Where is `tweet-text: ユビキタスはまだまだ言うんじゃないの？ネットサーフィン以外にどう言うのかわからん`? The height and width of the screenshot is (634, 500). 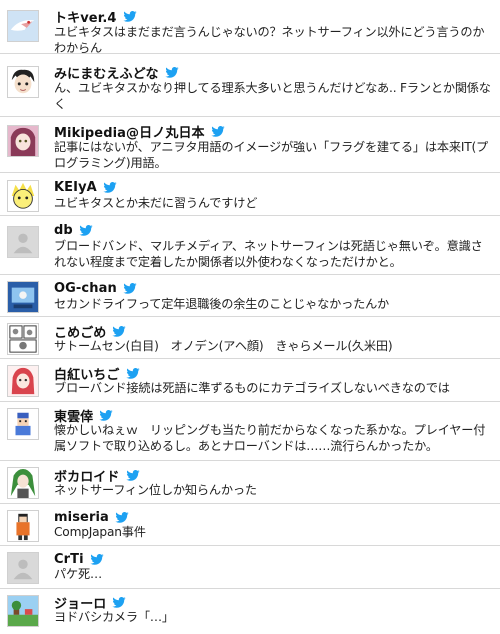 tweet-text: ユビキタスはまだまだ言うんじゃないの？ネットサーフィン以外にどう言うのかわからん is located at coordinates (269, 40).